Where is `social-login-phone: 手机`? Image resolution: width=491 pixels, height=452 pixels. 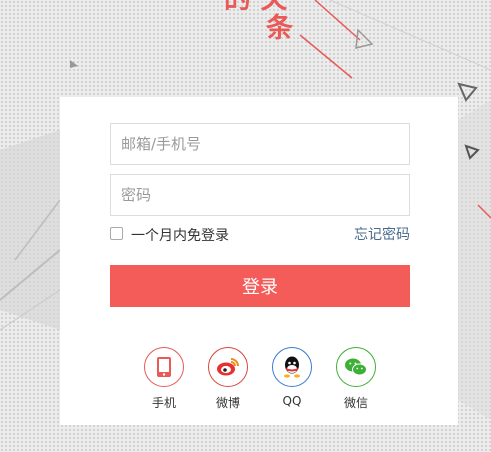
social-login-phone: 手机 is located at coordinates (164, 379).